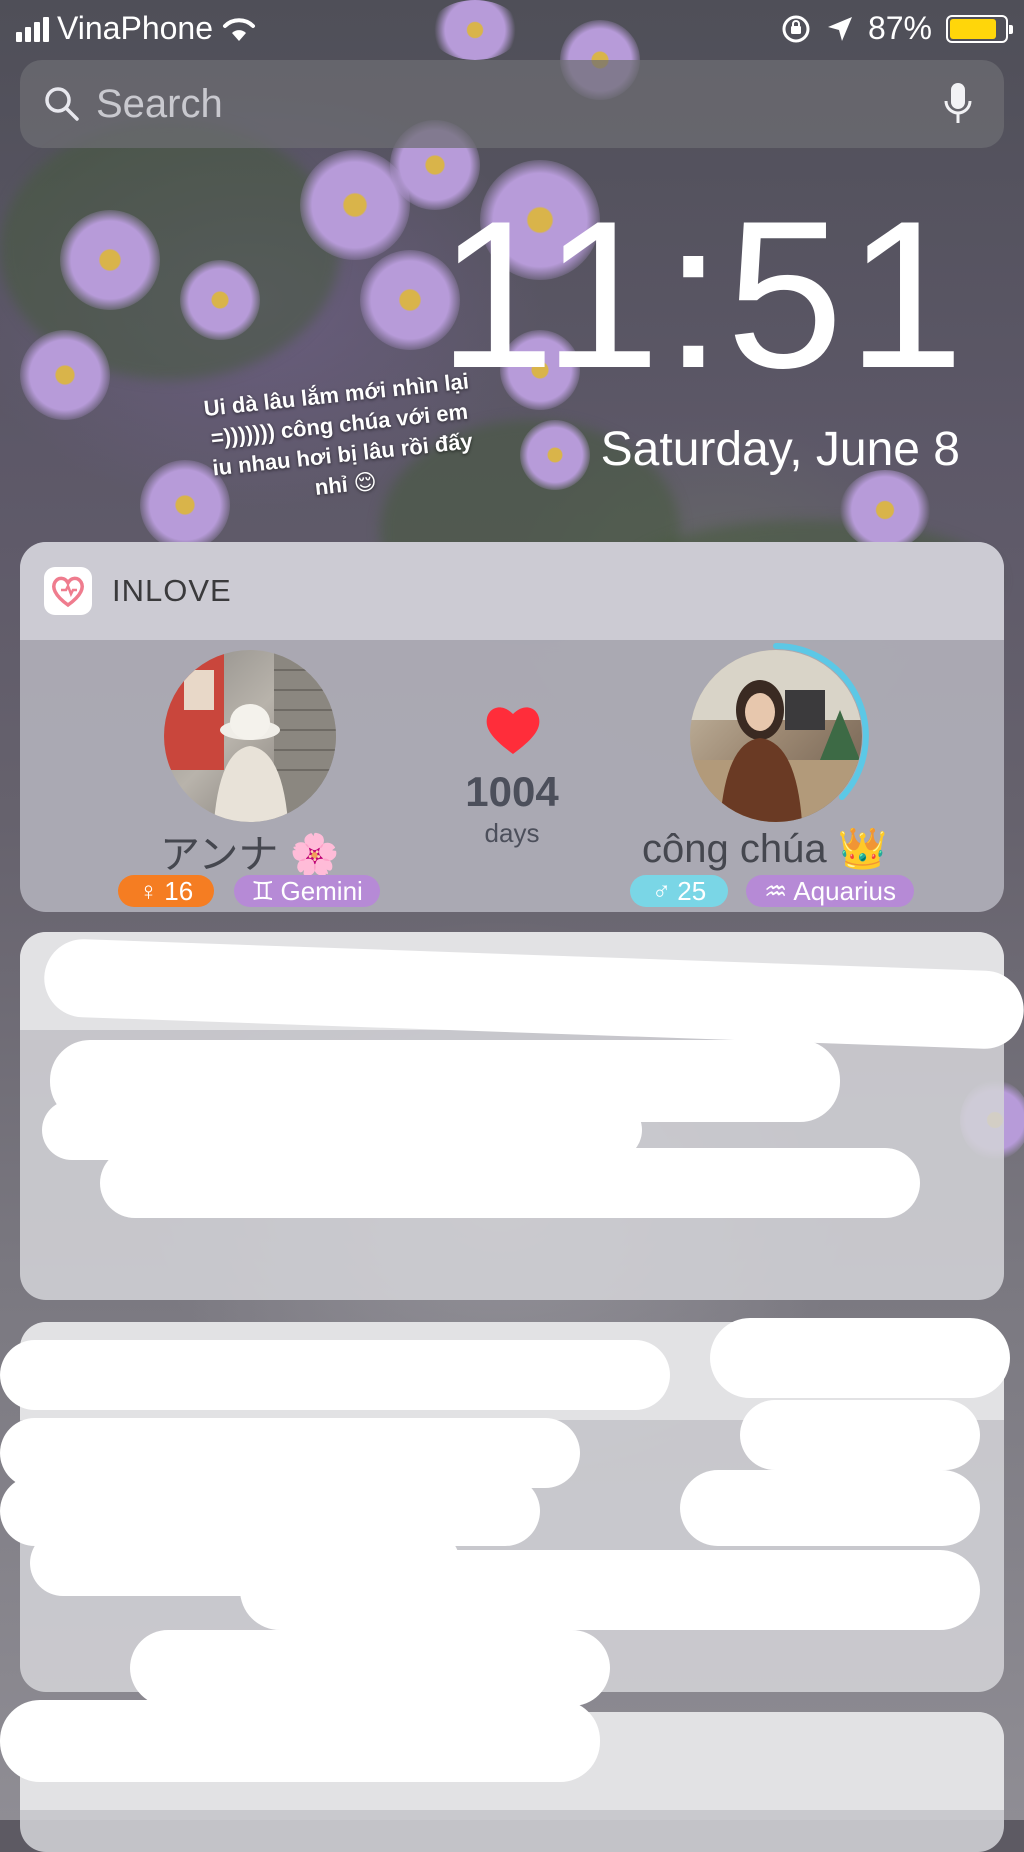  What do you see at coordinates (796, 28) in the screenshot?
I see `orientation-lock-icon` at bounding box center [796, 28].